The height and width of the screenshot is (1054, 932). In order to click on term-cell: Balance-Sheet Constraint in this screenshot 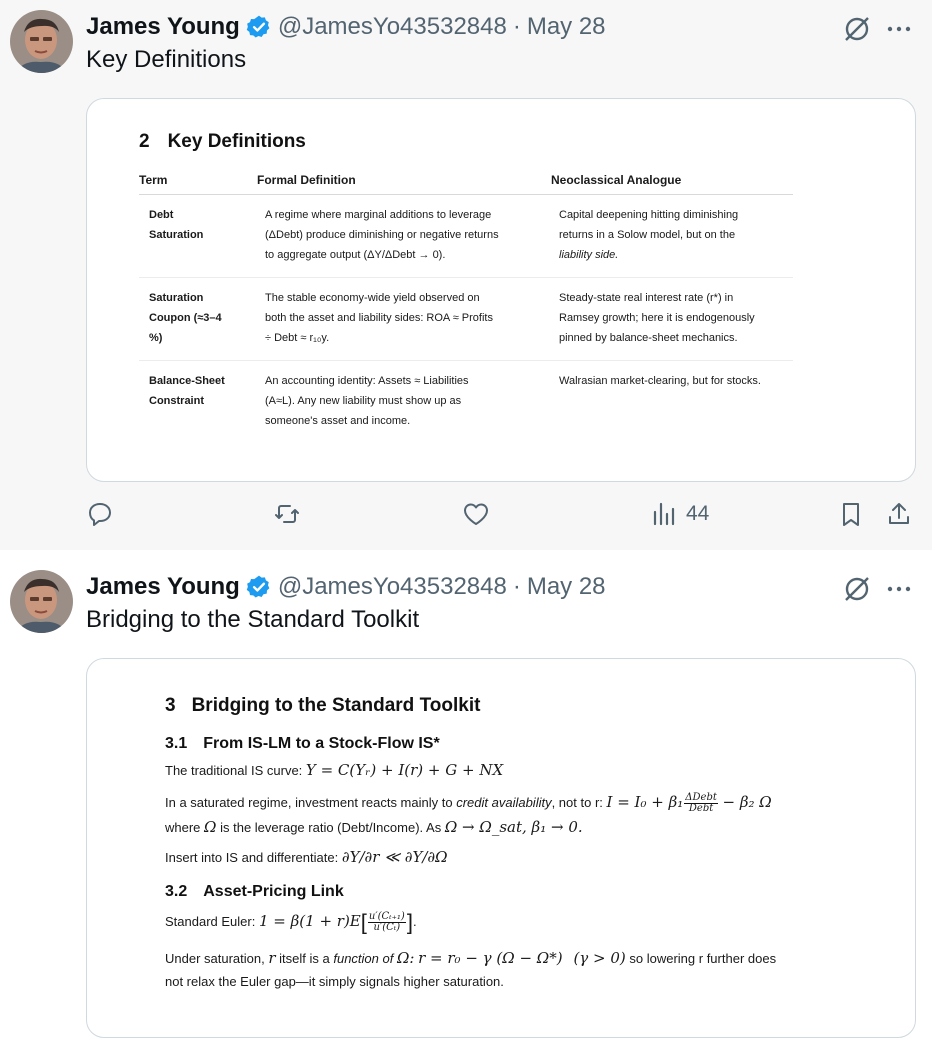, I will do `click(187, 391)`.